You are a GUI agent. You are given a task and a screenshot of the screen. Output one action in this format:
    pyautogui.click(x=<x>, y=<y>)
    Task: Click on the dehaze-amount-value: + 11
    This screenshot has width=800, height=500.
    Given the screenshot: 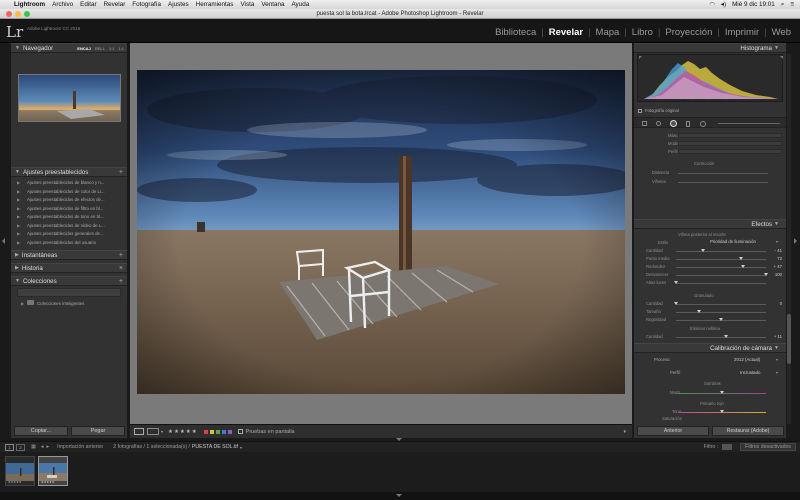 What is the action you would take?
    pyautogui.click(x=775, y=336)
    